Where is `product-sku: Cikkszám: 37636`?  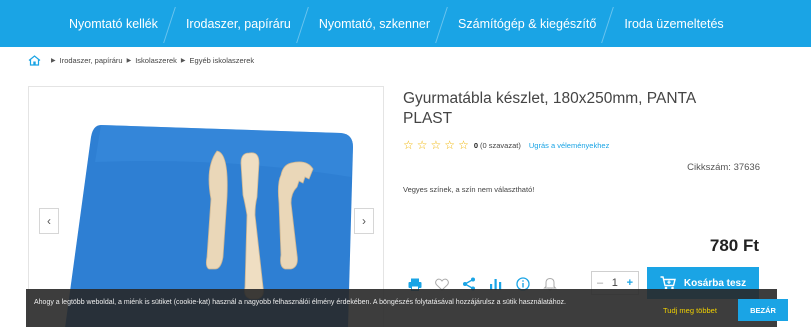 product-sku: Cikkszám: 37636 is located at coordinates (723, 167).